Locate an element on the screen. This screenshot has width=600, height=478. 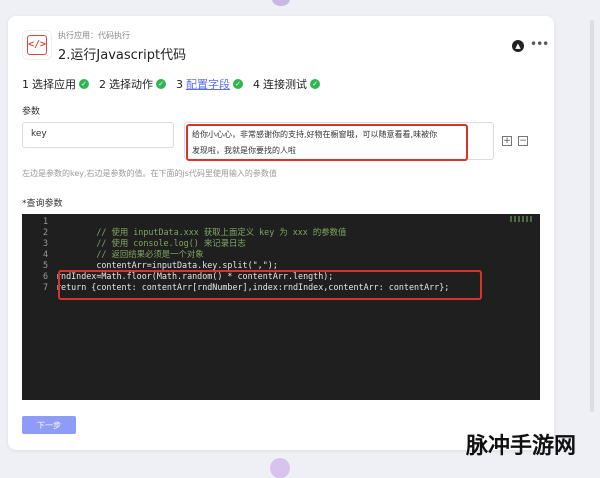
code-line: 4 // 返回结果必须是一个对象 is located at coordinates (281, 254).